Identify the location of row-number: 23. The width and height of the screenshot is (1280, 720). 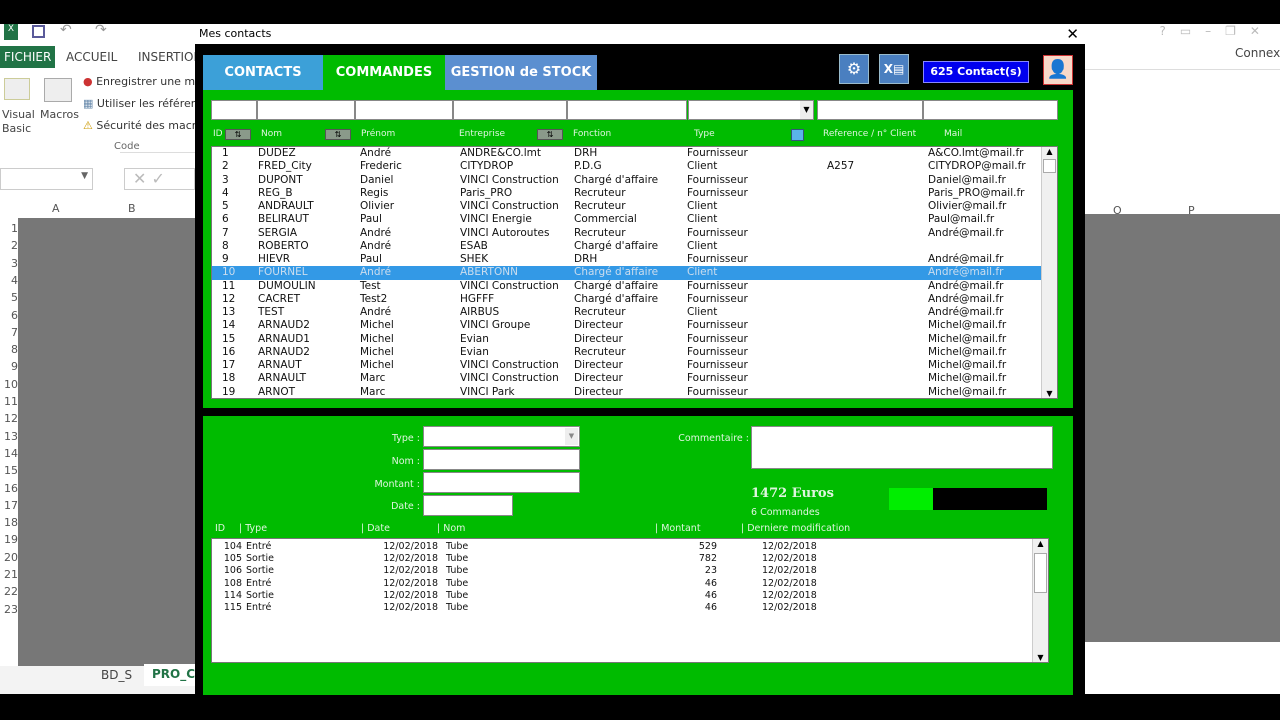
(9, 609).